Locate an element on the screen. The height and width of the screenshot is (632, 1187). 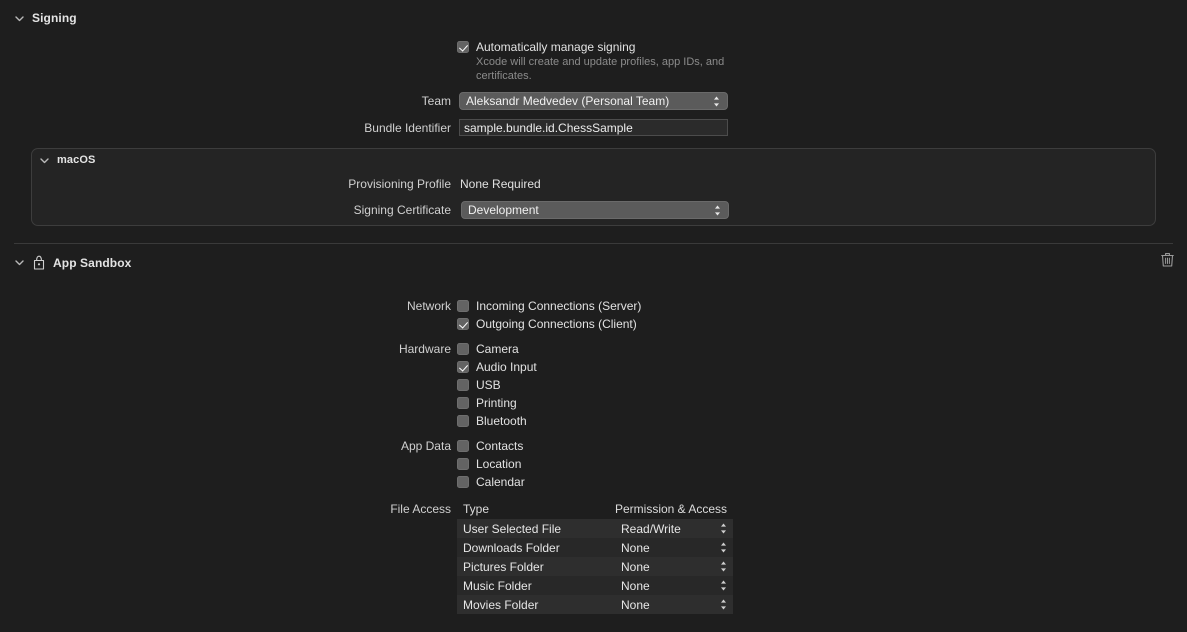
file-access-type: Pictures Folder is located at coordinates (503, 566).